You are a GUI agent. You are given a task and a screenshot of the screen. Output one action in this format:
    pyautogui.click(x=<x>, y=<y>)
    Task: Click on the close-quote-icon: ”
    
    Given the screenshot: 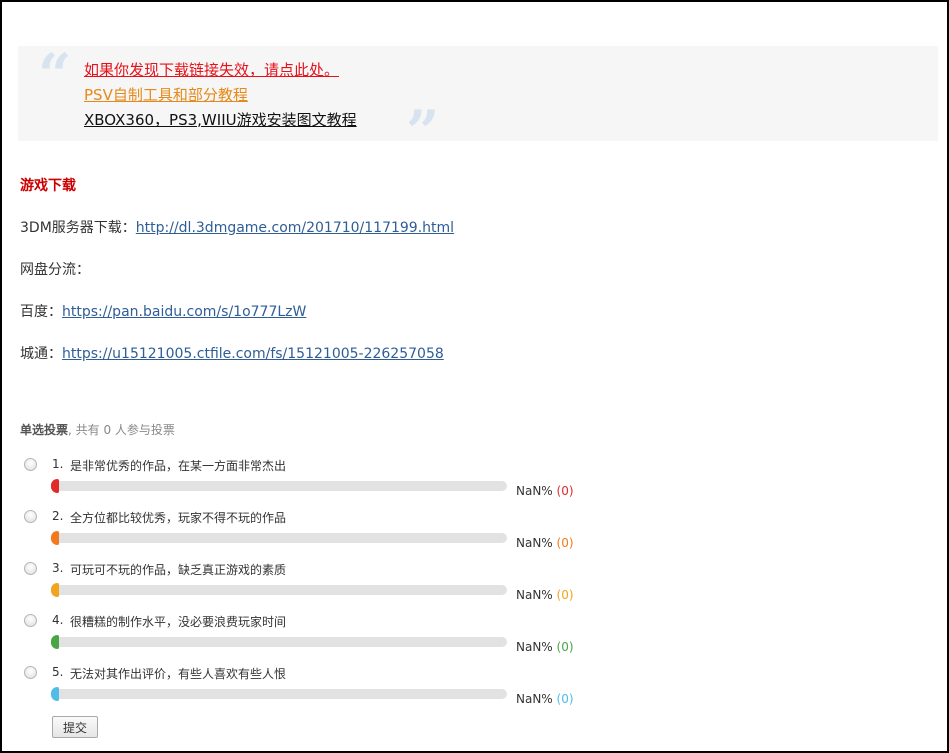 What is the action you would take?
    pyautogui.click(x=423, y=132)
    